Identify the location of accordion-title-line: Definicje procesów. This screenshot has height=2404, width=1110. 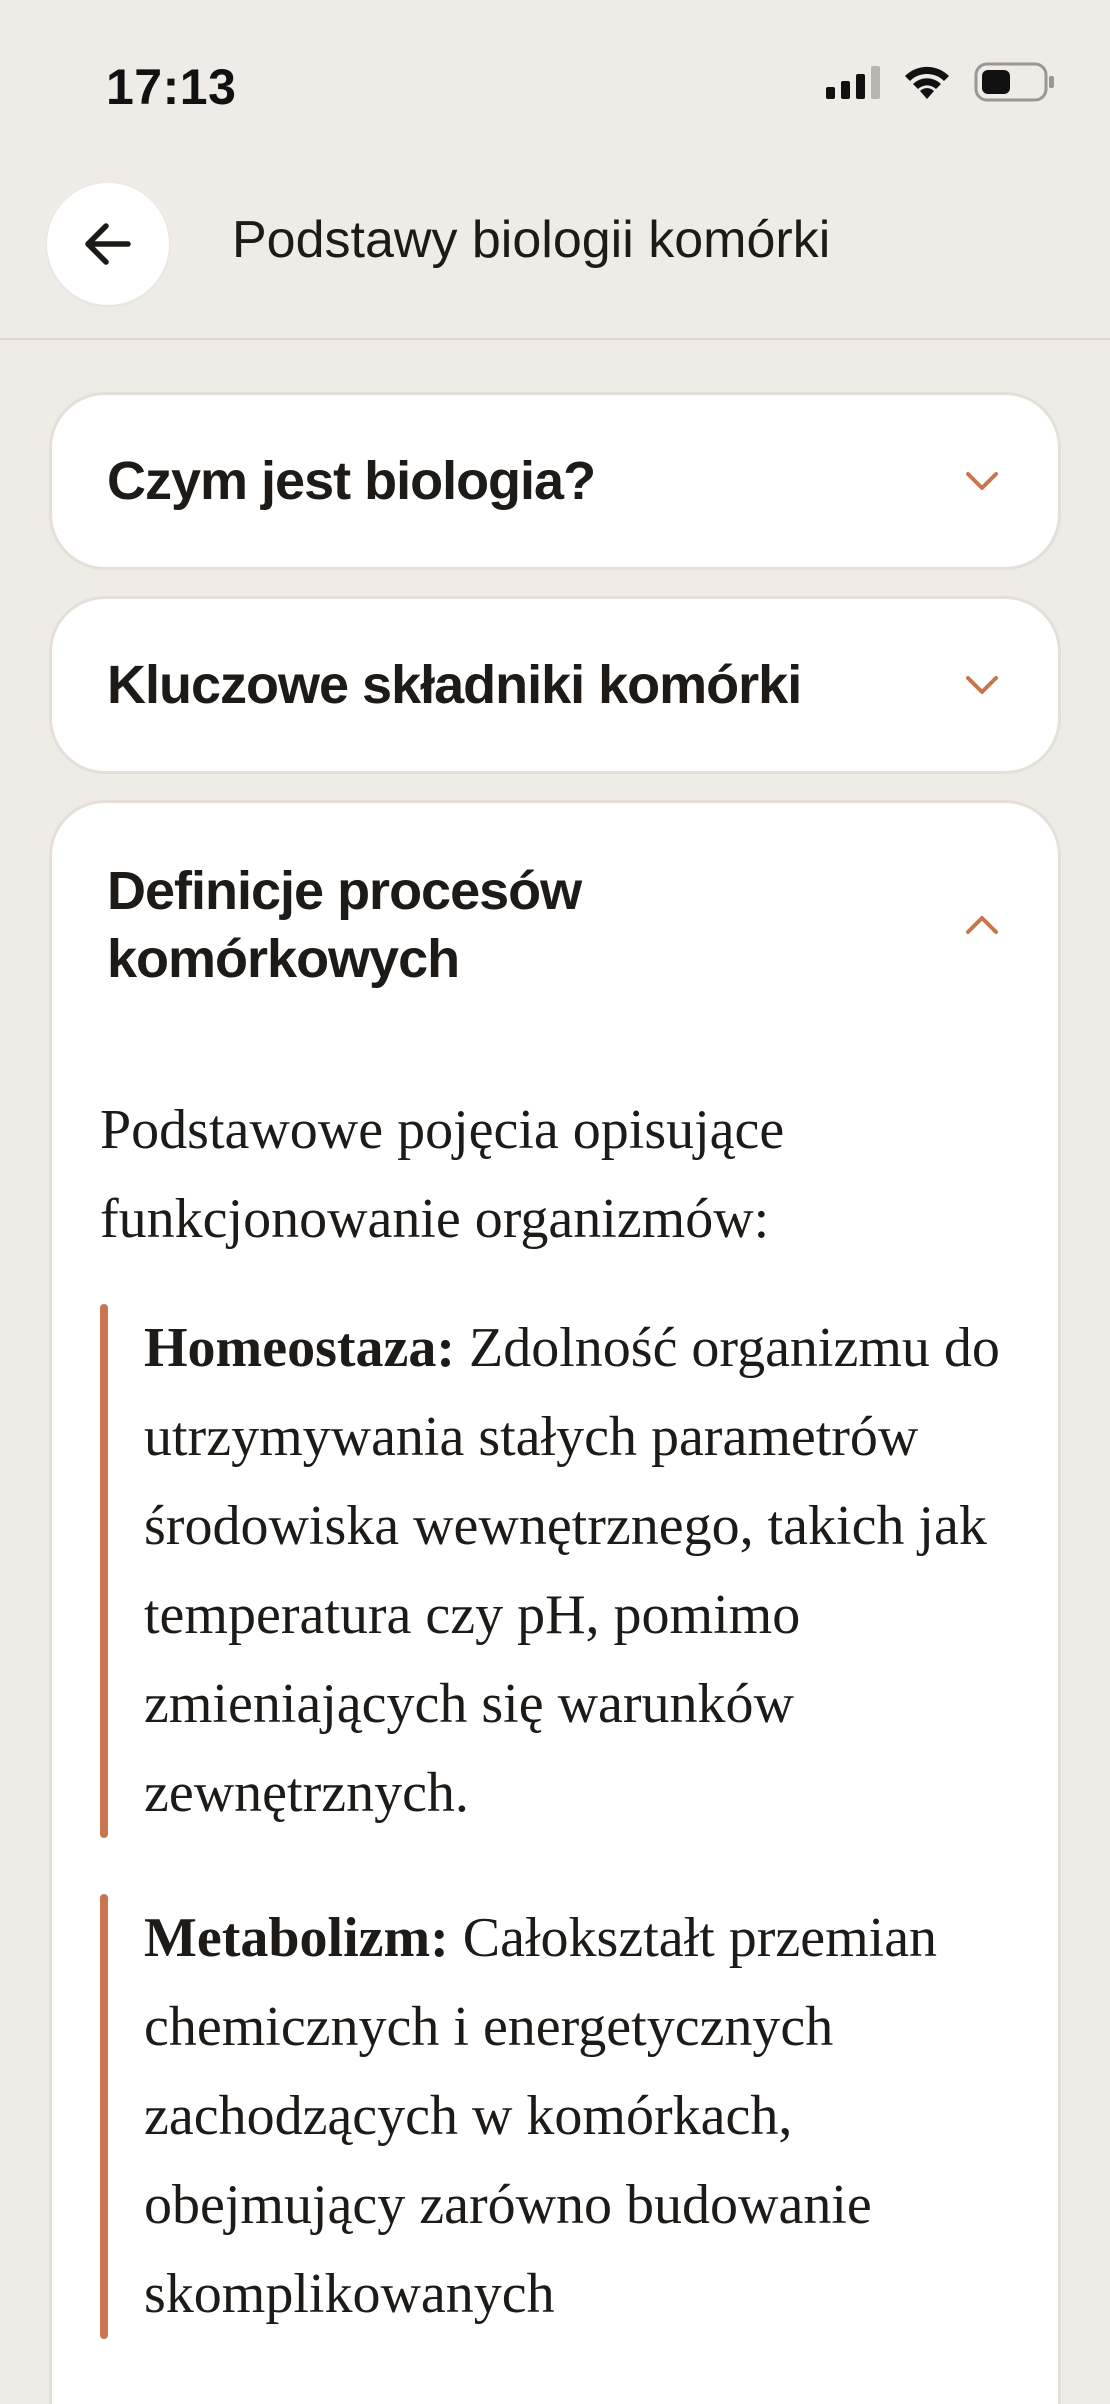
(344, 891).